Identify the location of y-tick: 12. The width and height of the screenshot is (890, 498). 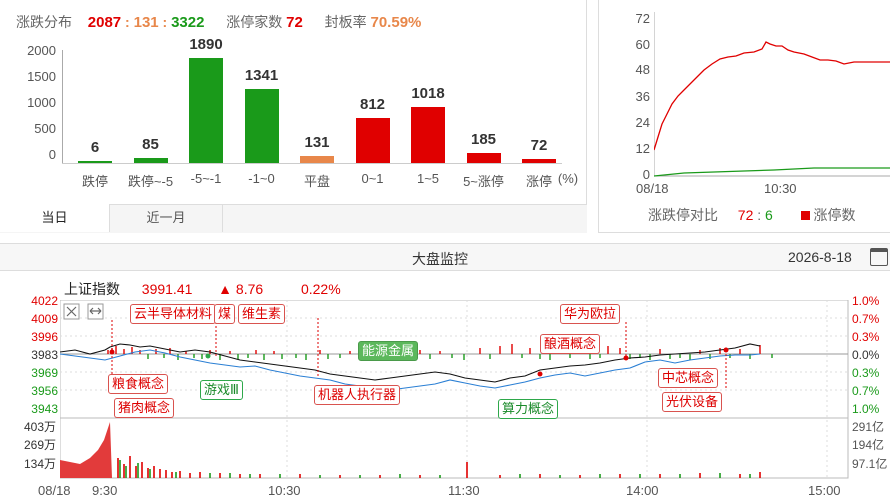
(642, 148).